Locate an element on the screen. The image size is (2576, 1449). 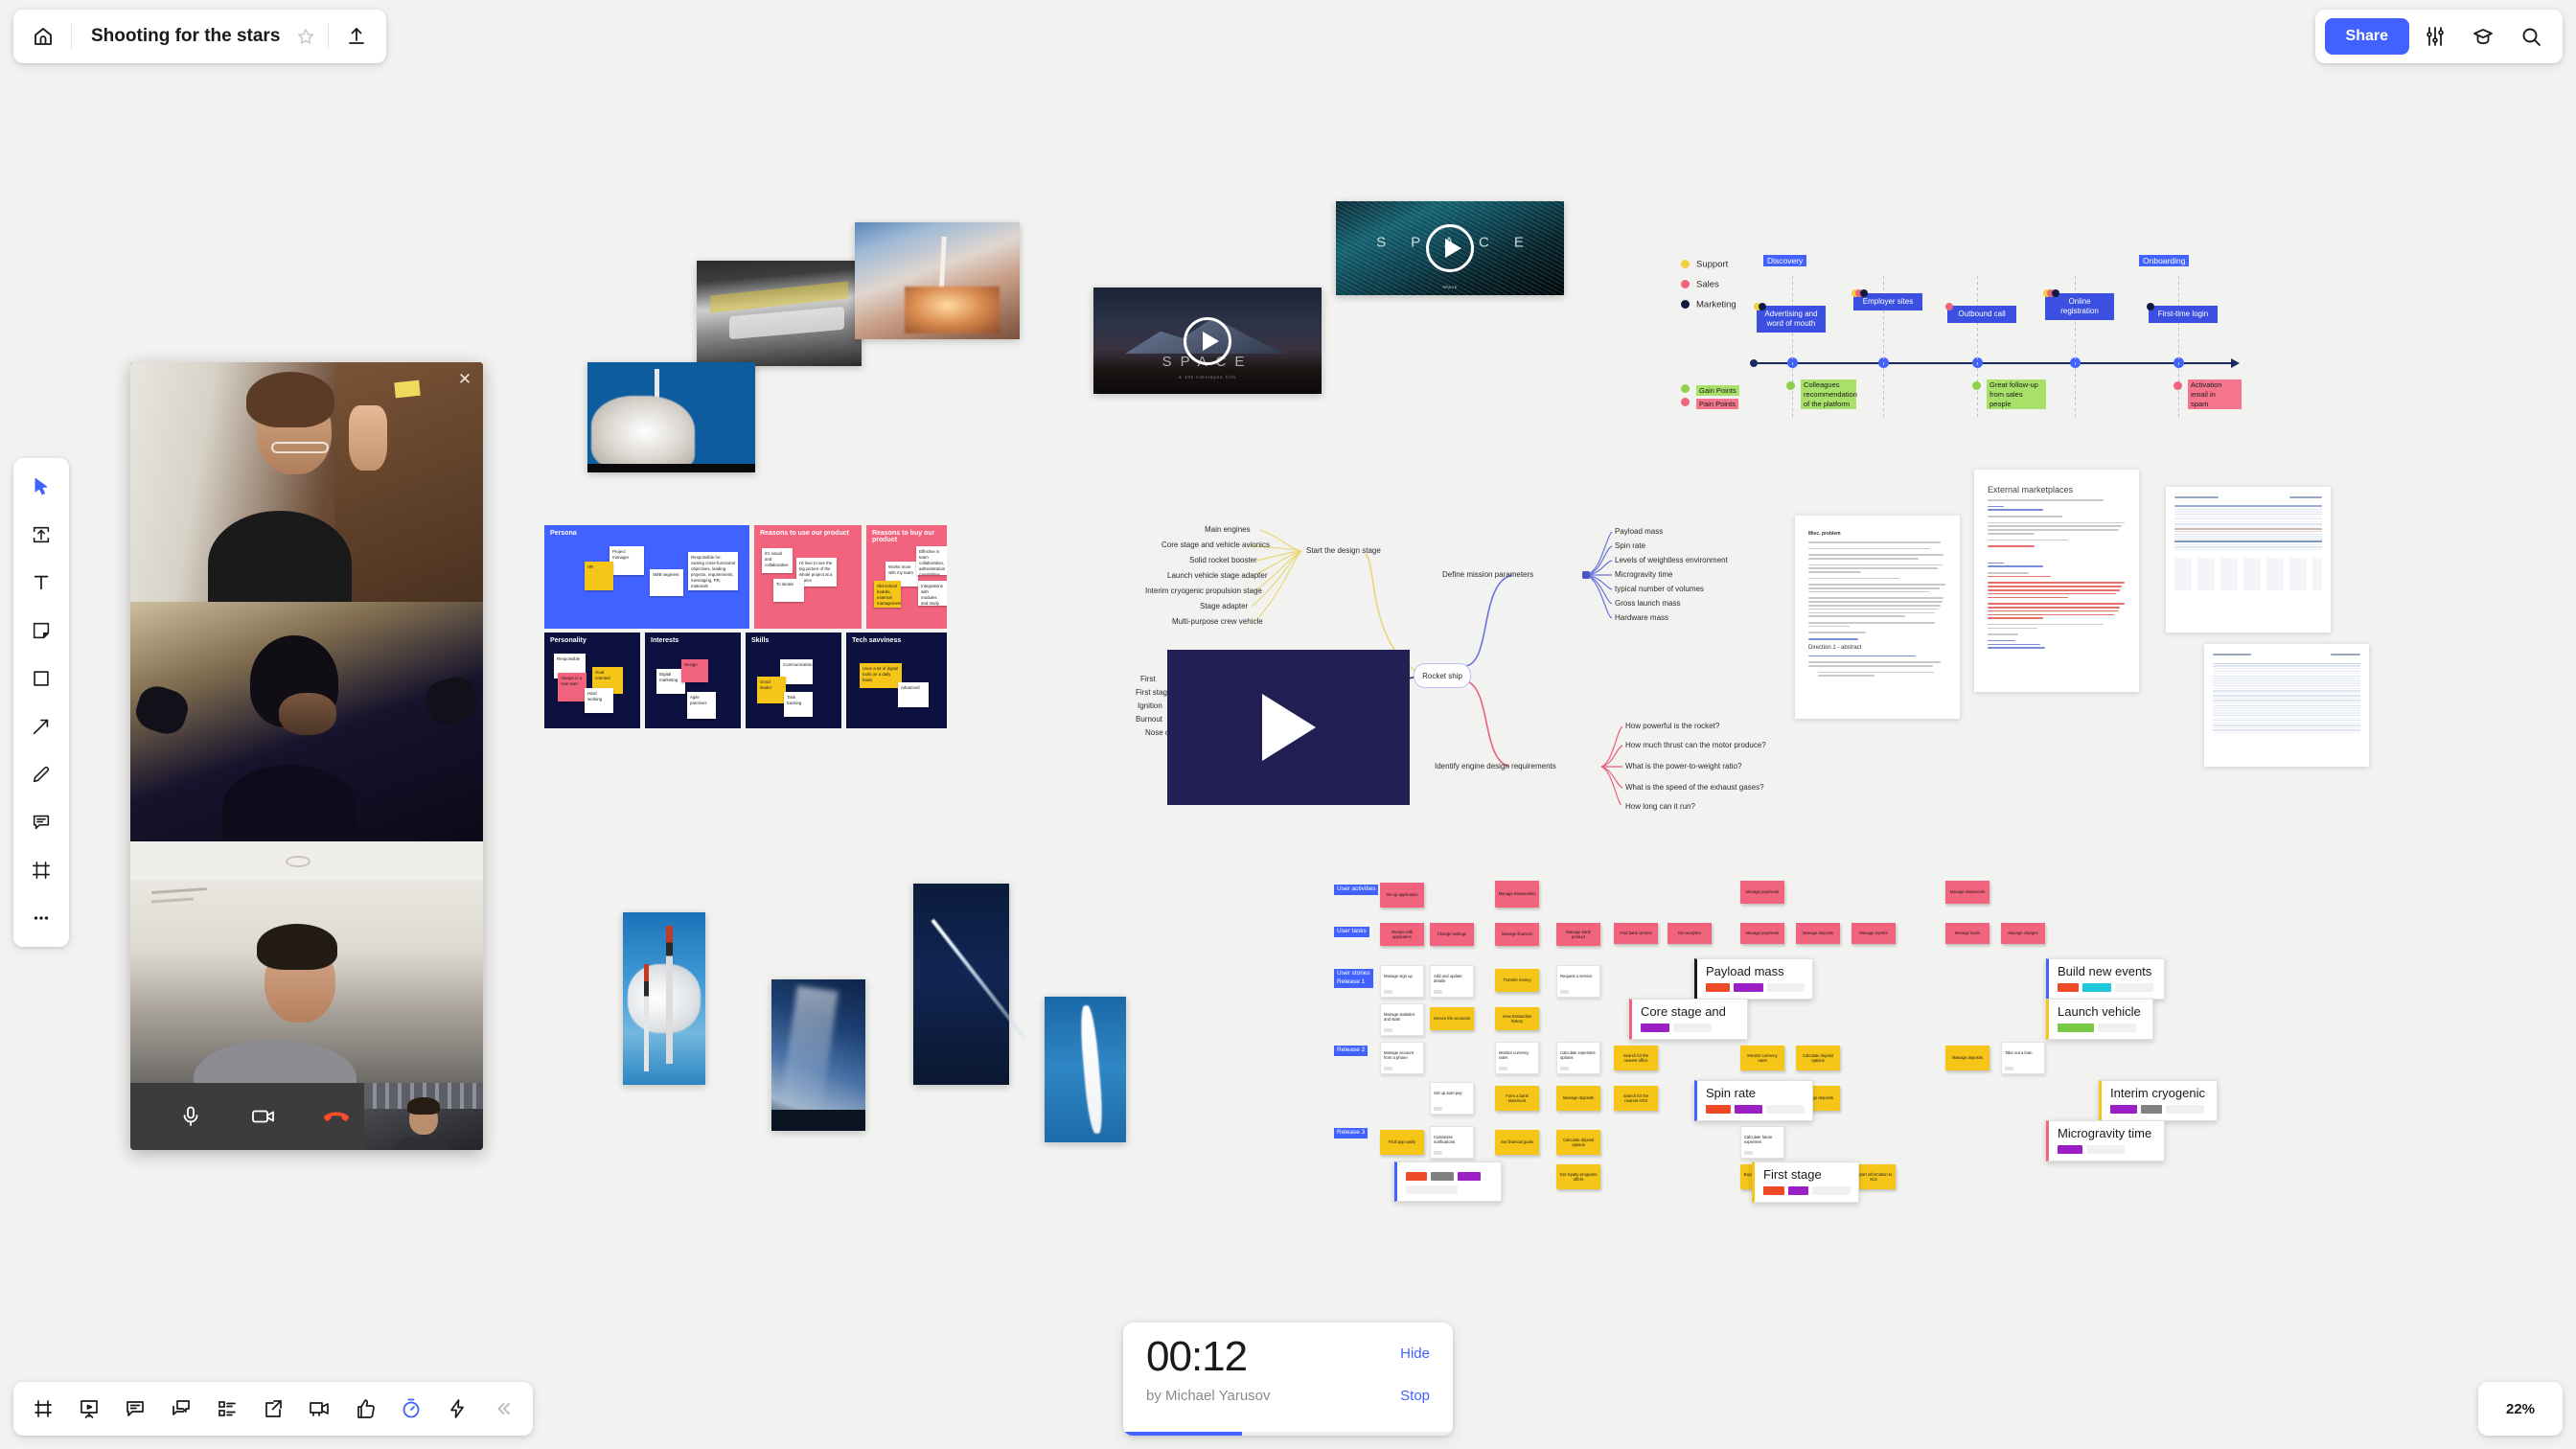
story-card: · · Set up auto-pay is located at coordinates (1452, 1098).